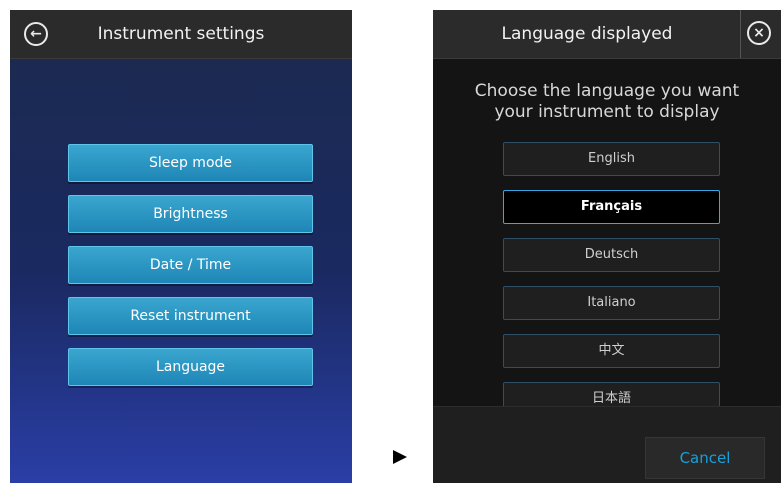 The height and width of the screenshot is (485, 782). What do you see at coordinates (190, 316) in the screenshot?
I see `reset-instrument-button: Reset instrument` at bounding box center [190, 316].